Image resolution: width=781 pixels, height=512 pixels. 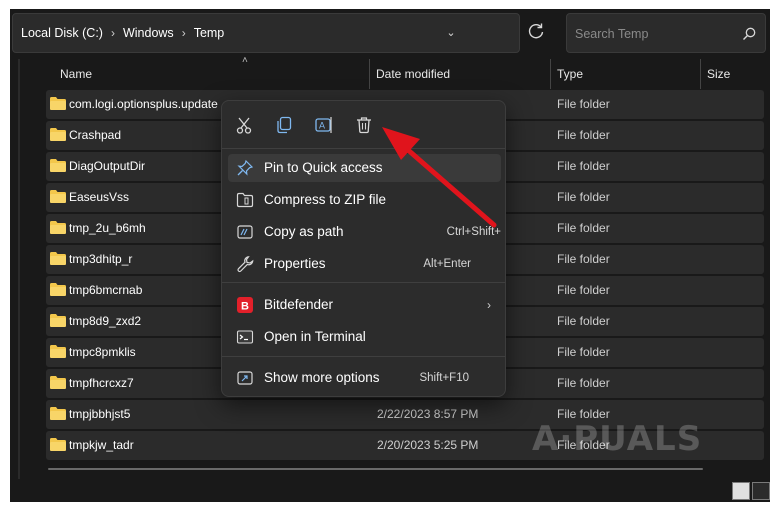 I want to click on menu-item-compress-to-zip: Compress to ZIP file, so click(x=364, y=200).